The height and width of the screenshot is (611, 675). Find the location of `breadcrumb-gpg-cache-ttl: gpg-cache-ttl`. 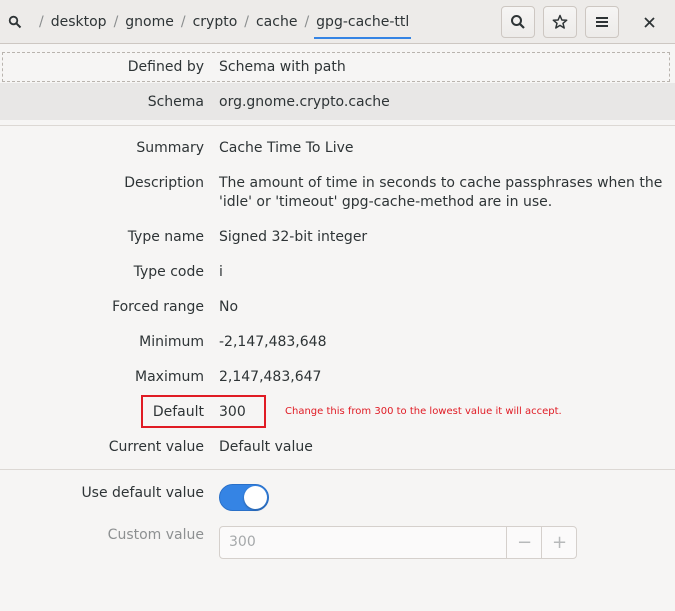

breadcrumb-gpg-cache-ttl: gpg-cache-ttl is located at coordinates (363, 26).